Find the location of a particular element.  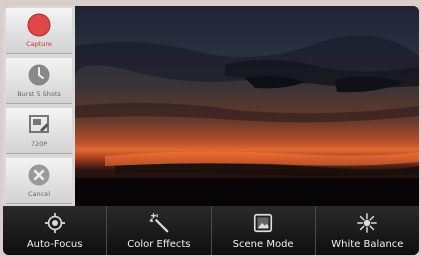

scene-image-icon is located at coordinates (263, 223).